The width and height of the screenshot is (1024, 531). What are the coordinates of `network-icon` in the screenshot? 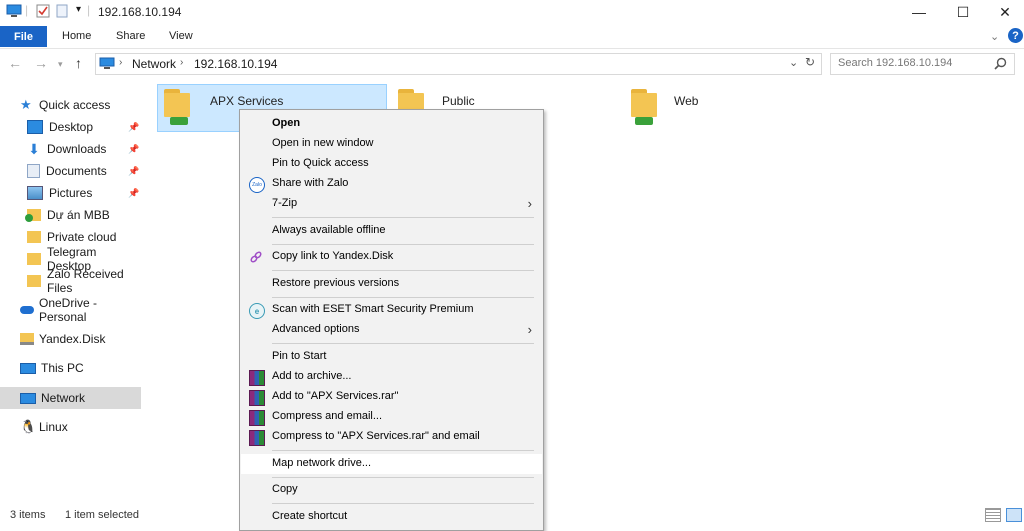 It's located at (28, 398).